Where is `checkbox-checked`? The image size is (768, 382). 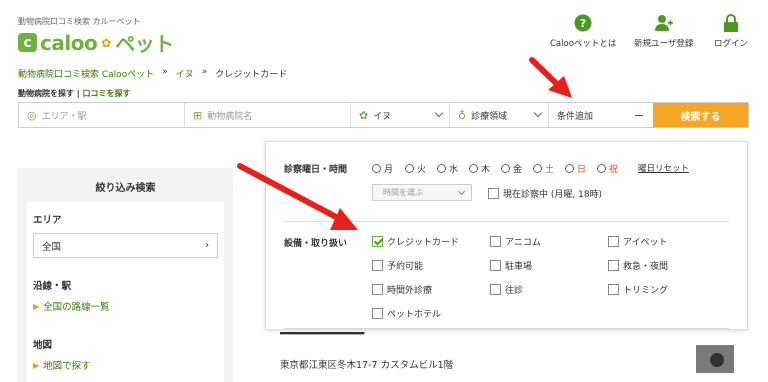 checkbox-checked is located at coordinates (377, 241).